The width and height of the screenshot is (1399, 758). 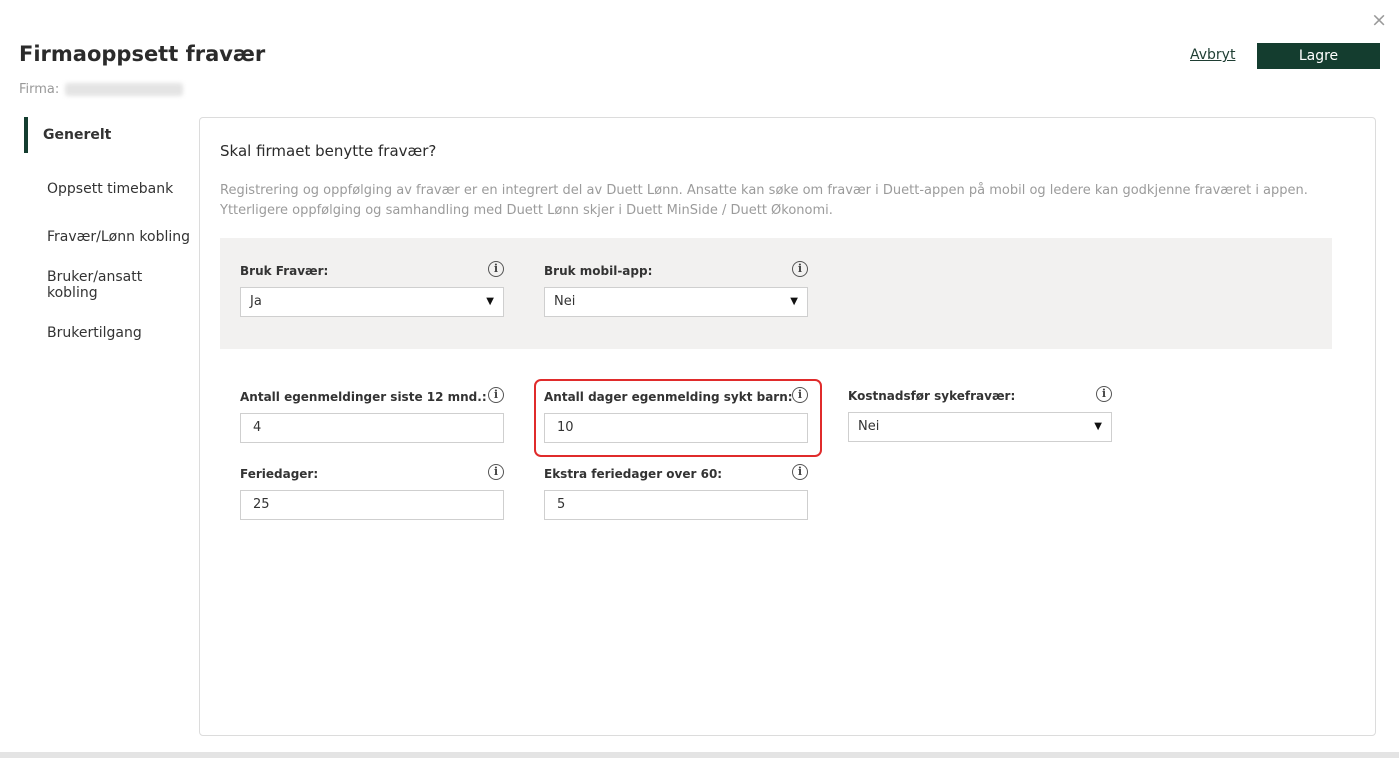 I want to click on ekstra-feriedager-label: Ekstra feriedager over 60:, so click(x=633, y=474).